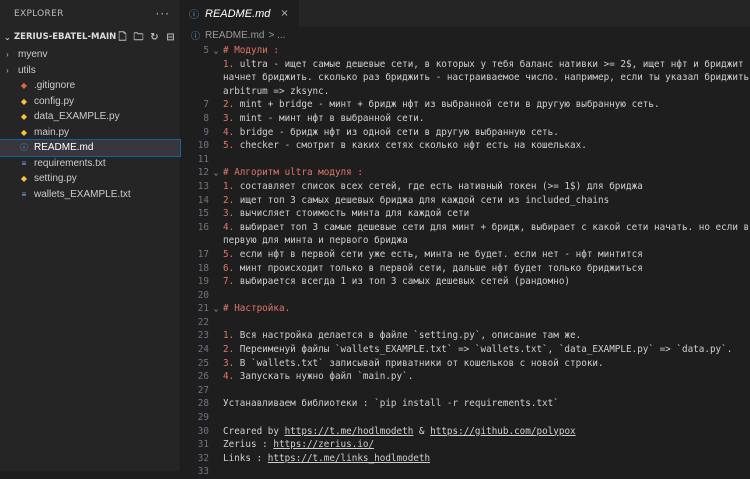 Image resolution: width=750 pixels, height=479 pixels. What do you see at coordinates (315, 241) in the screenshot?
I see `text-span: первую для минта и первого бриджа` at bounding box center [315, 241].